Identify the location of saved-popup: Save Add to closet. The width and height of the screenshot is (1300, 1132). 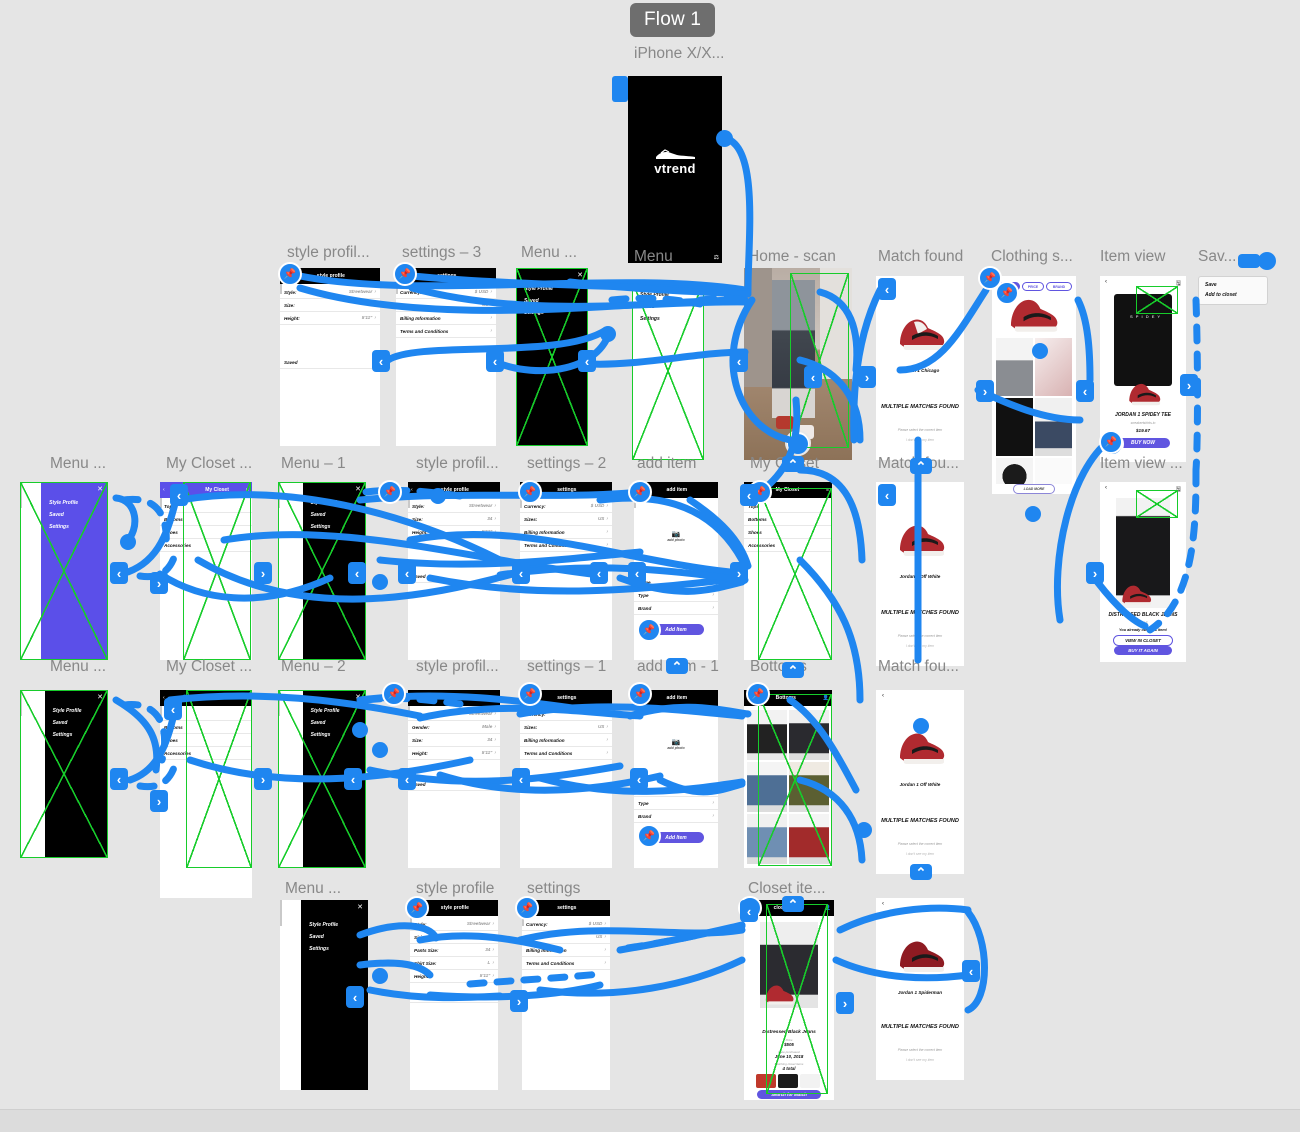
(1233, 290).